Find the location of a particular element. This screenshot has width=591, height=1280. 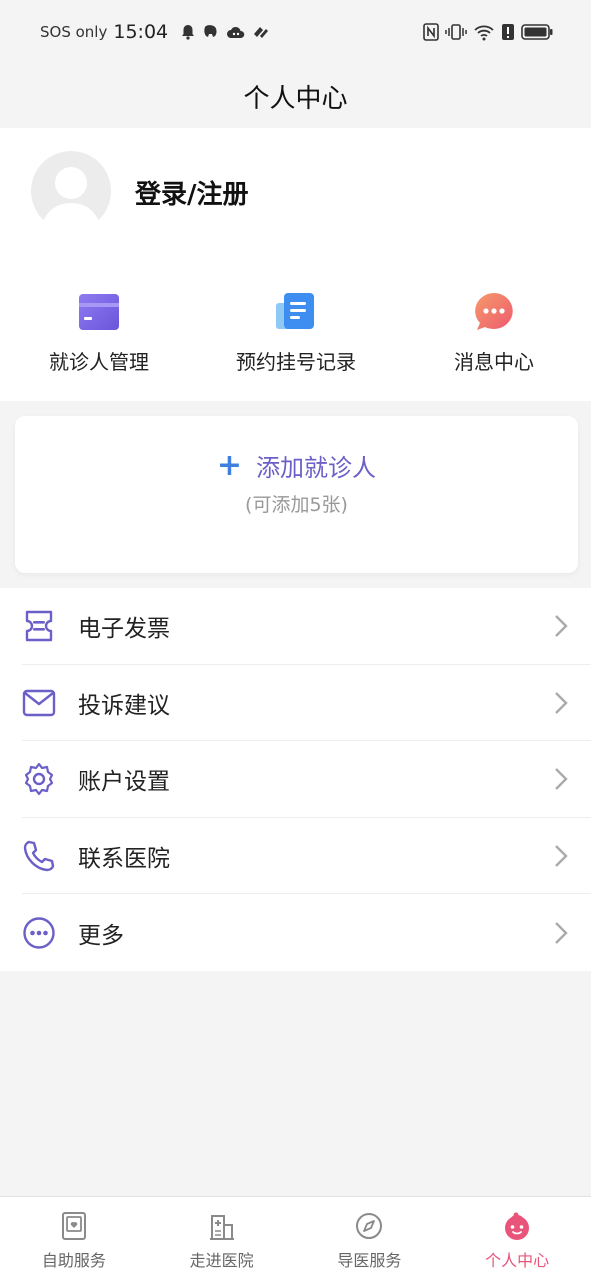

vibrate-icon is located at coordinates (456, 32).